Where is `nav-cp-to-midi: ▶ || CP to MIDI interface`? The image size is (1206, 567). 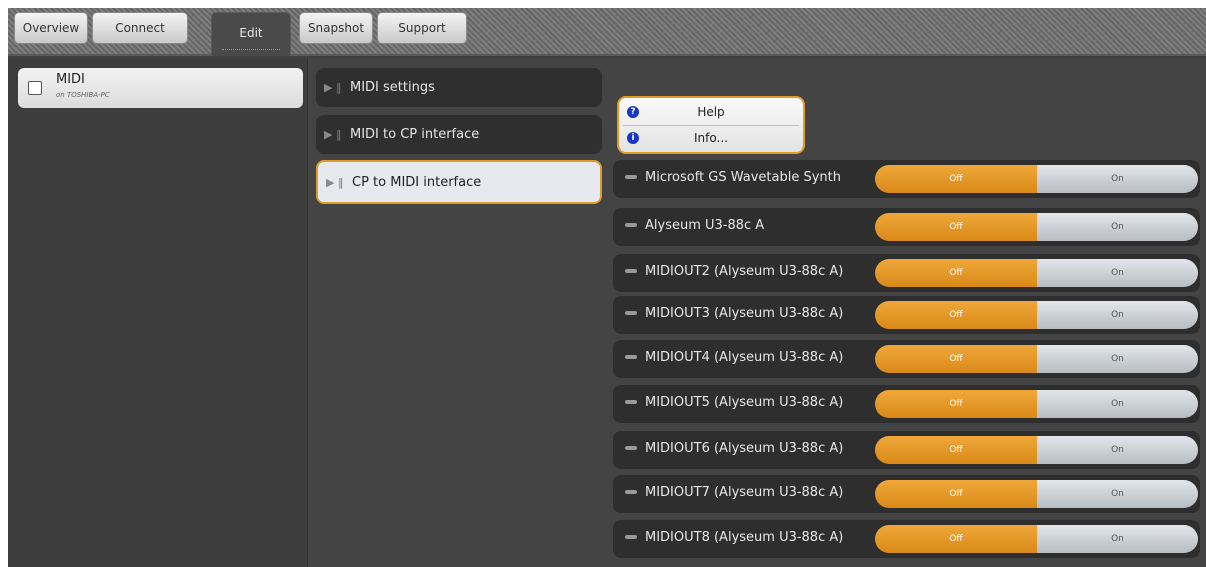
nav-cp-to-midi: ▶ || CP to MIDI interface is located at coordinates (459, 182).